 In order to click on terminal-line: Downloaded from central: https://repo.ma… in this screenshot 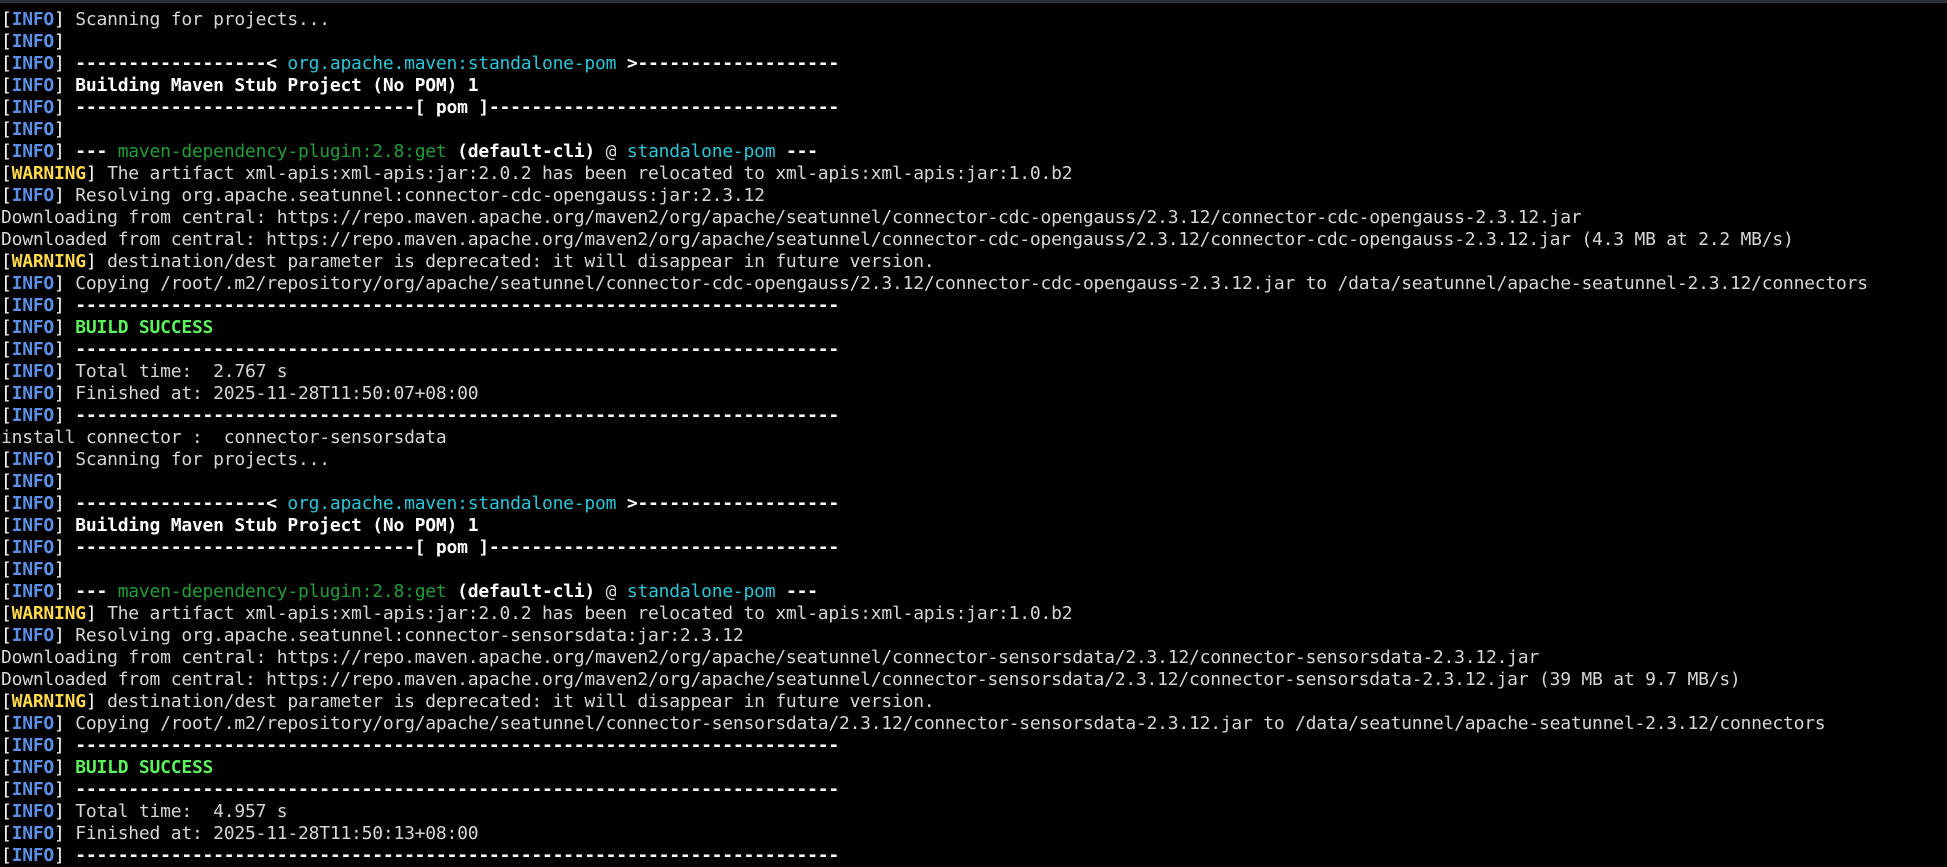, I will do `click(934, 680)`.